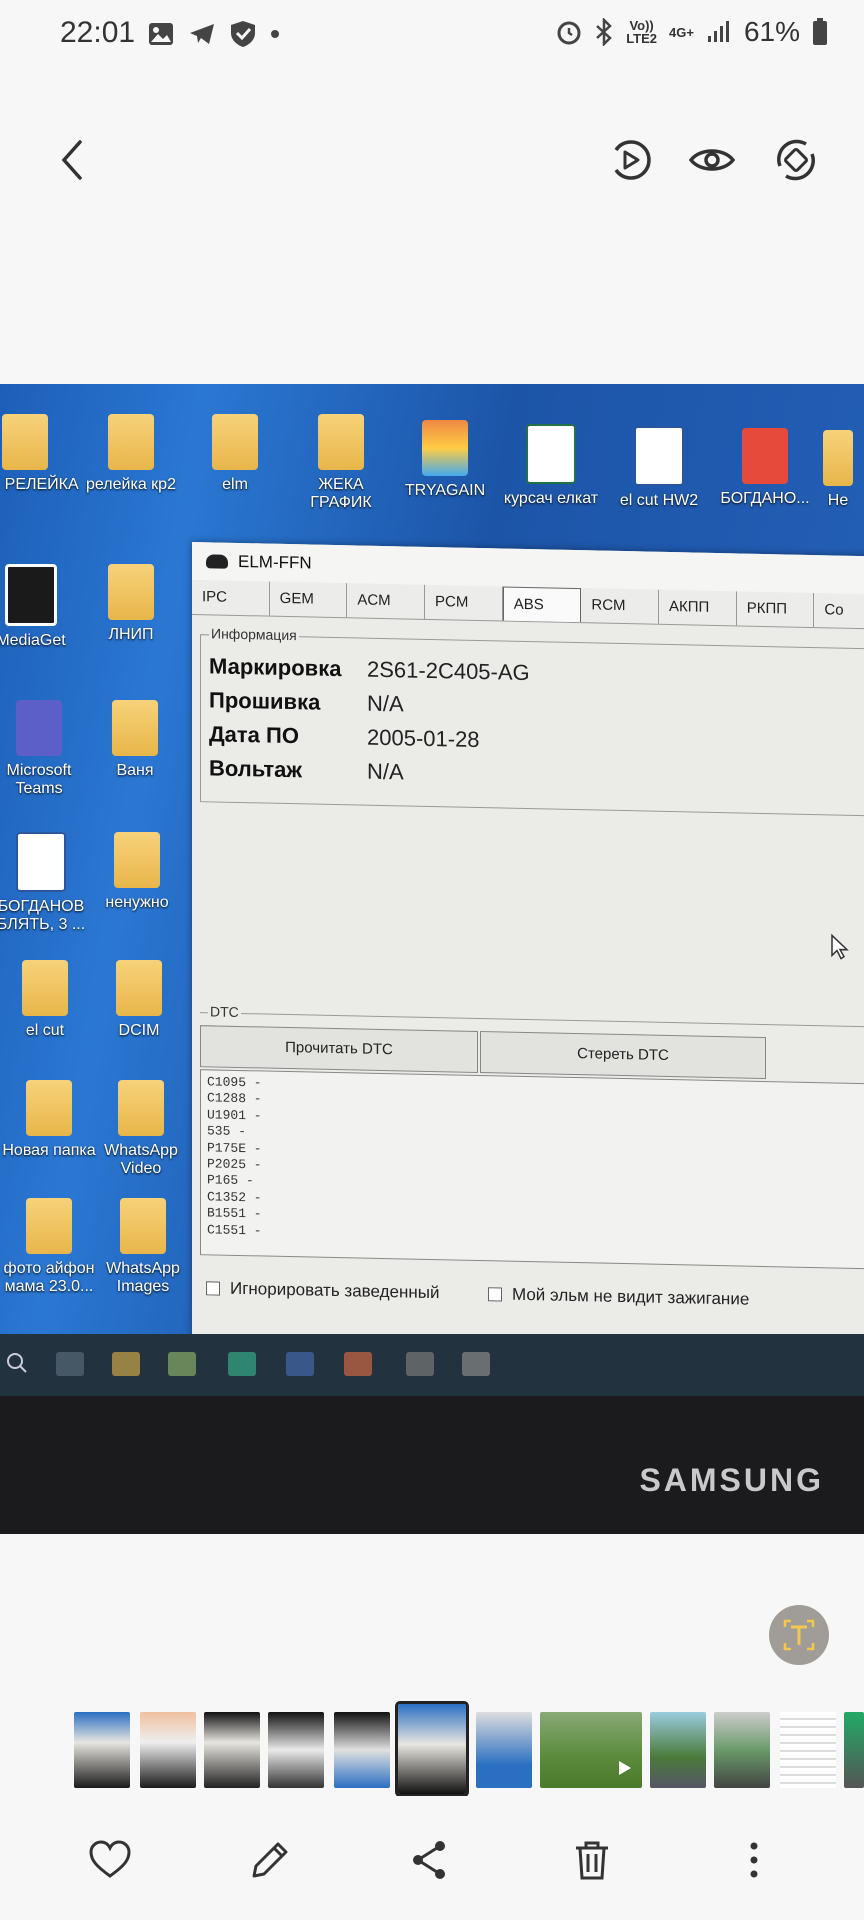 The height and width of the screenshot is (1920, 864). Describe the element at coordinates (161, 34) in the screenshot. I see `image-icon` at that location.